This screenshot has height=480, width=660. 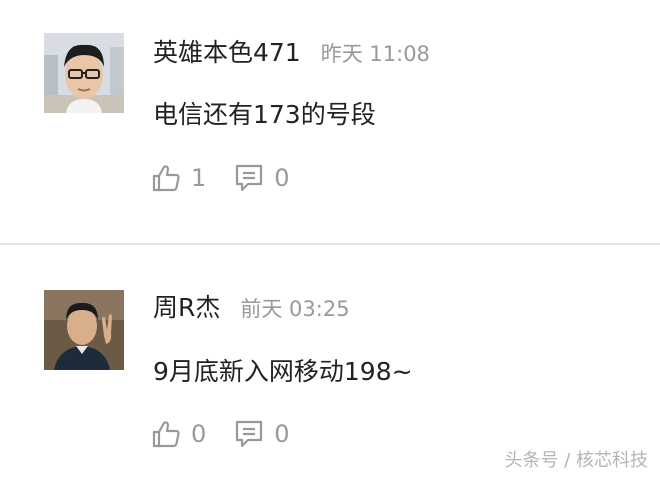 I want to click on comment-header: 周R杰 前天 03:25, so click(x=251, y=307).